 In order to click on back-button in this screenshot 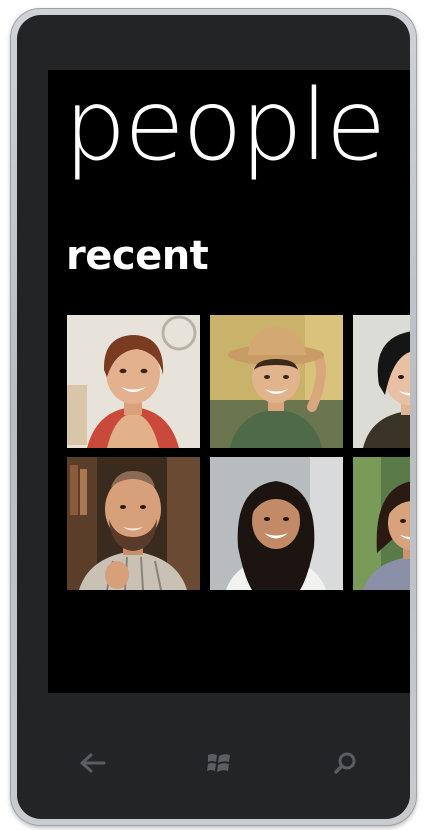, I will do `click(93, 763)`.